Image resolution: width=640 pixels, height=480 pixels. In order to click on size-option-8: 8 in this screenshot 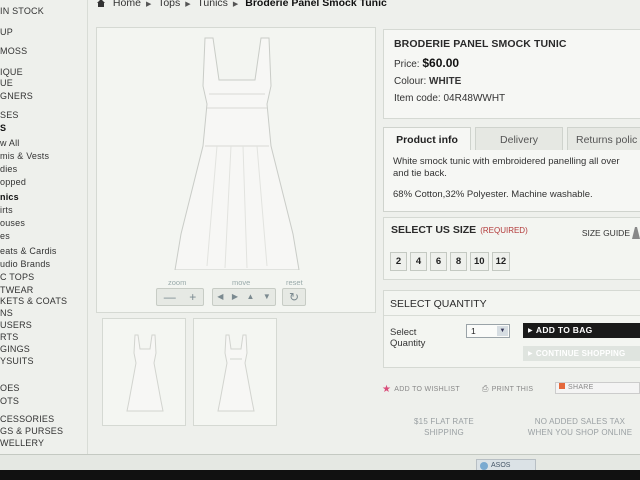, I will do `click(458, 261)`.